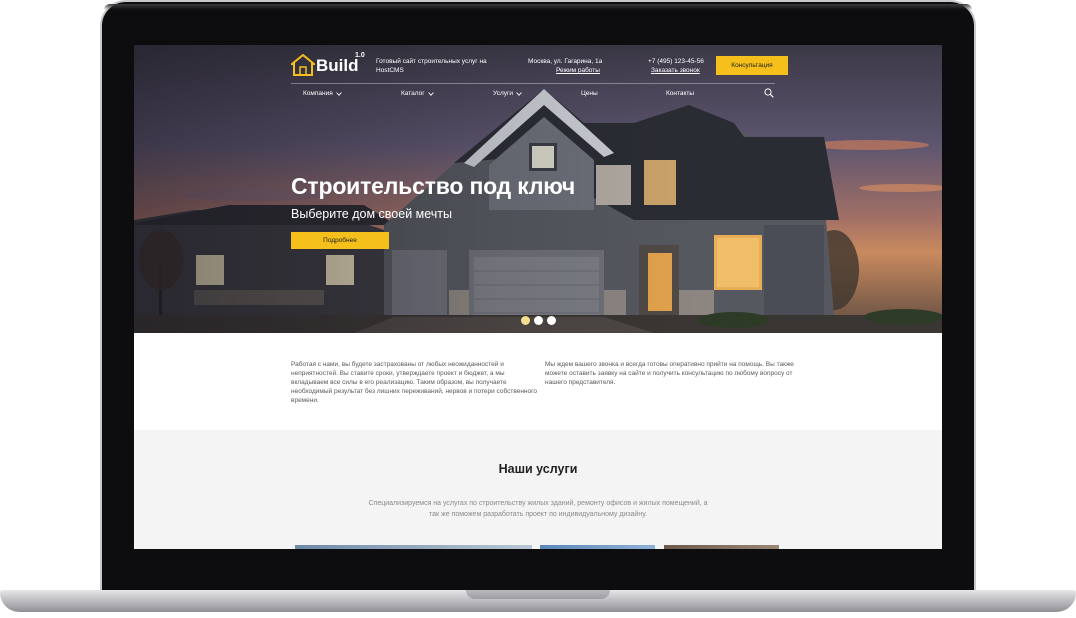 The height and width of the screenshot is (618, 1076). What do you see at coordinates (337, 65) in the screenshot?
I see `logo-text: Build` at bounding box center [337, 65].